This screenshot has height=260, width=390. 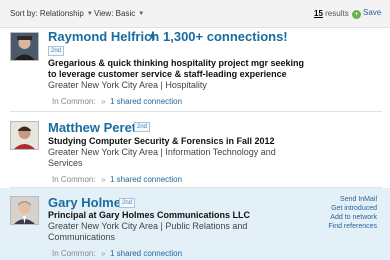 What do you see at coordinates (152, 36) in the screenshot?
I see `star-icon: ★` at bounding box center [152, 36].